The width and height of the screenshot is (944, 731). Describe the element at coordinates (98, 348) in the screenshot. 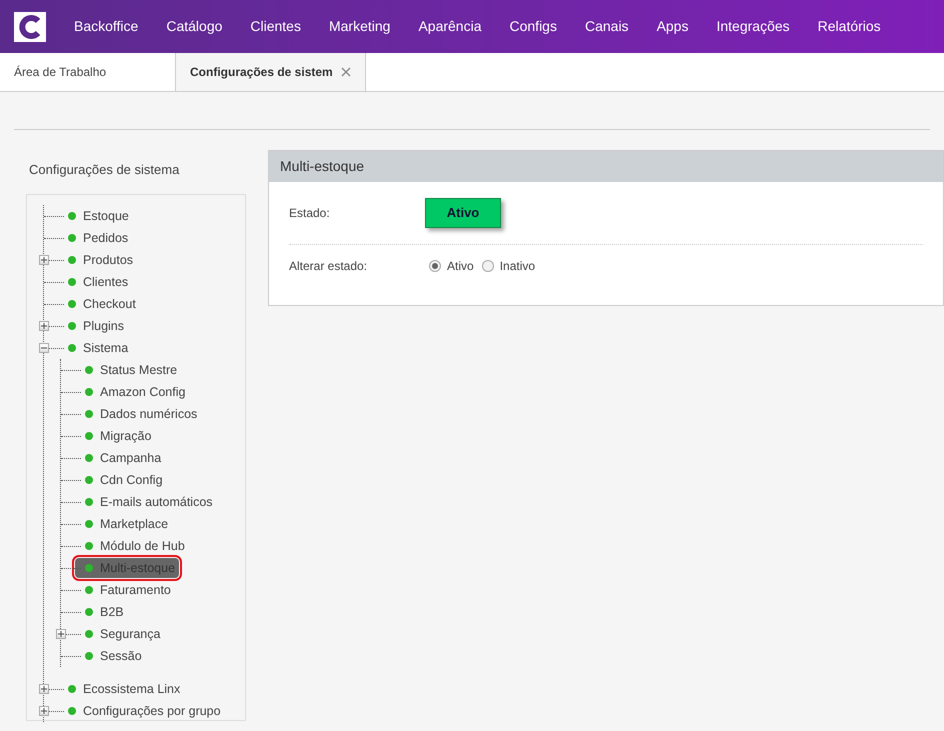

I see `tree-item: Sistema` at that location.